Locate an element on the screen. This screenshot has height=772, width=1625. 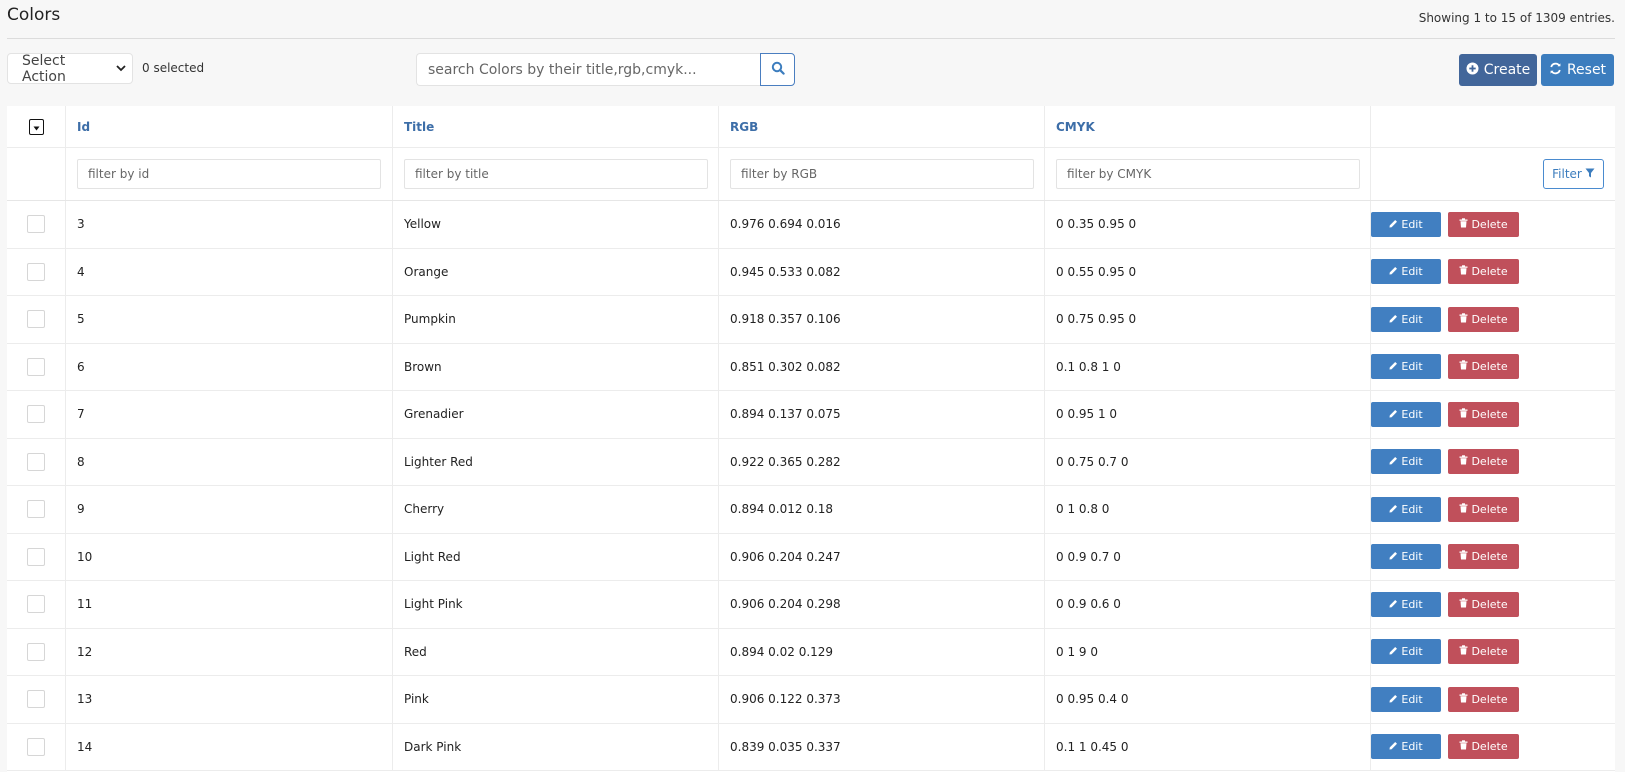
cell-title: Red is located at coordinates (556, 651).